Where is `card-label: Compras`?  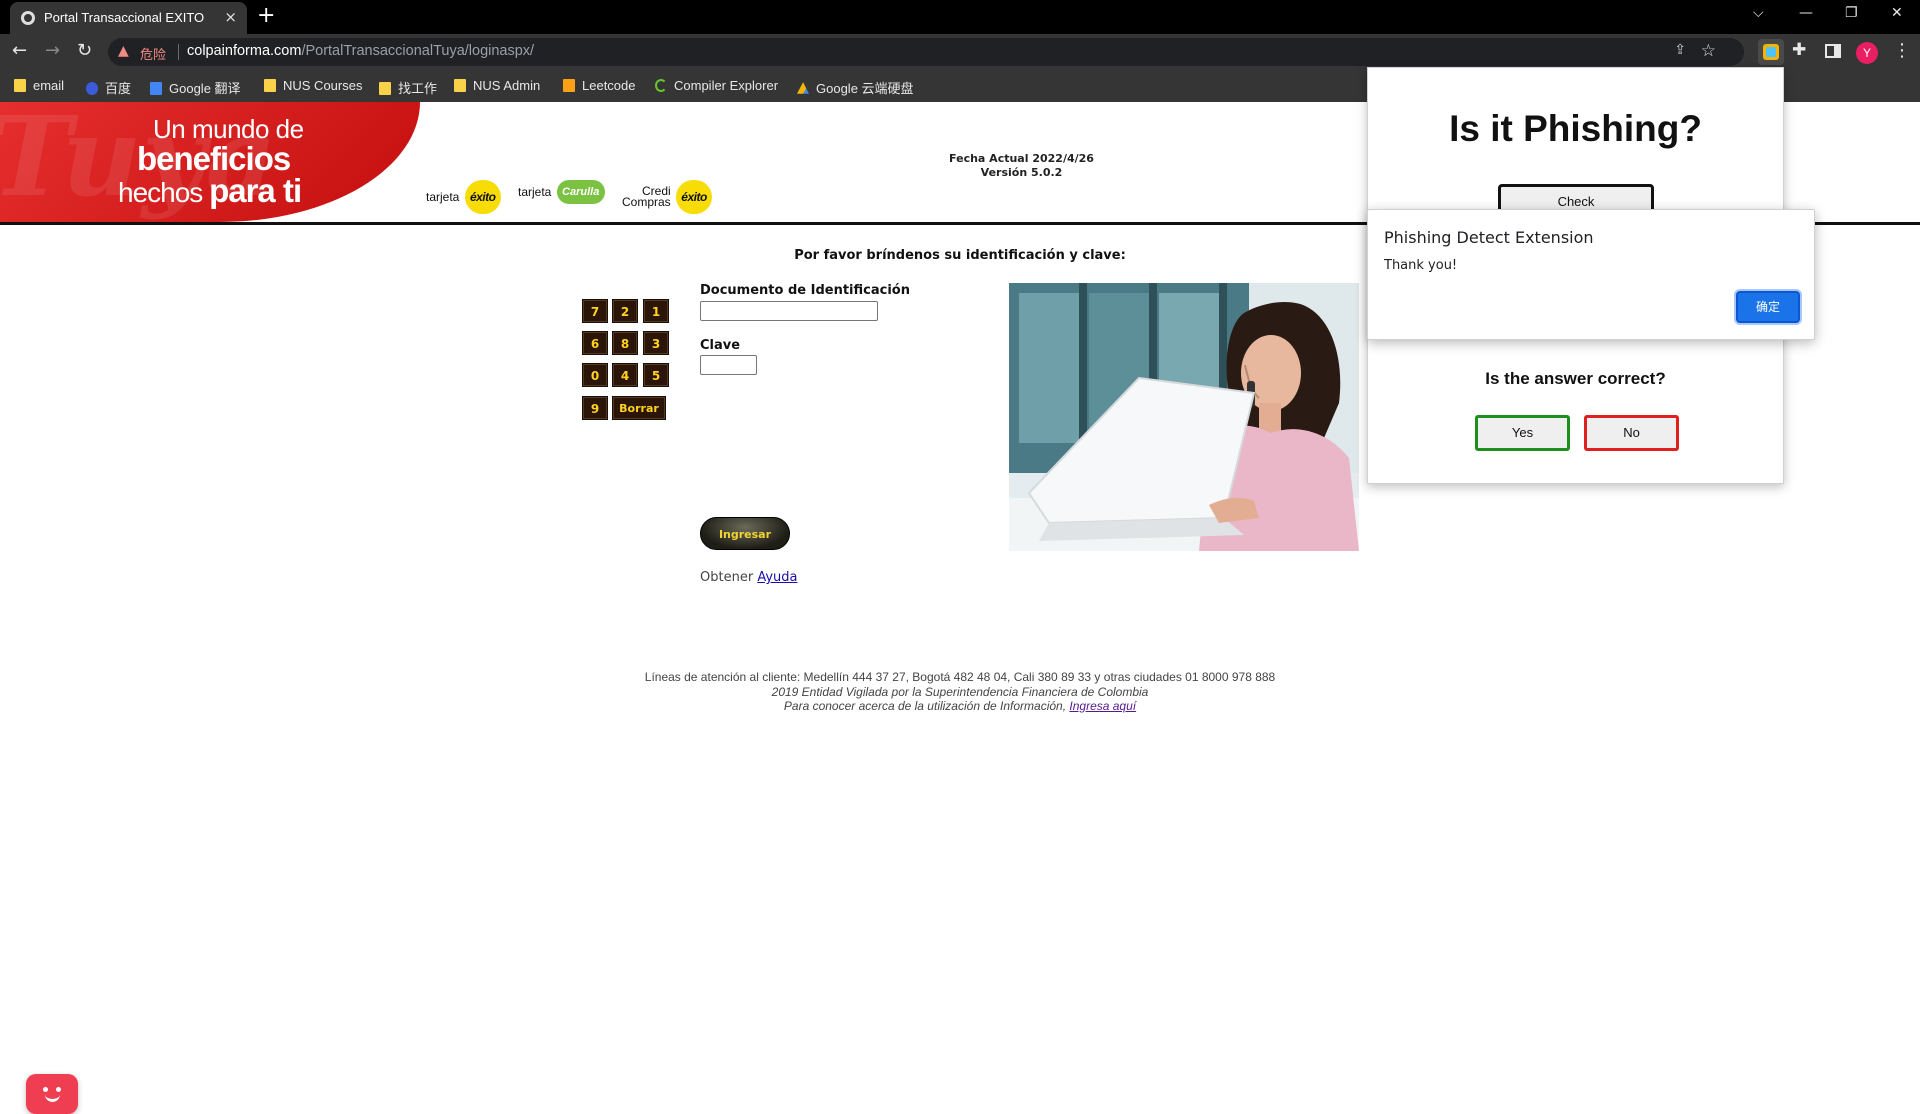 card-label: Compras is located at coordinates (646, 202).